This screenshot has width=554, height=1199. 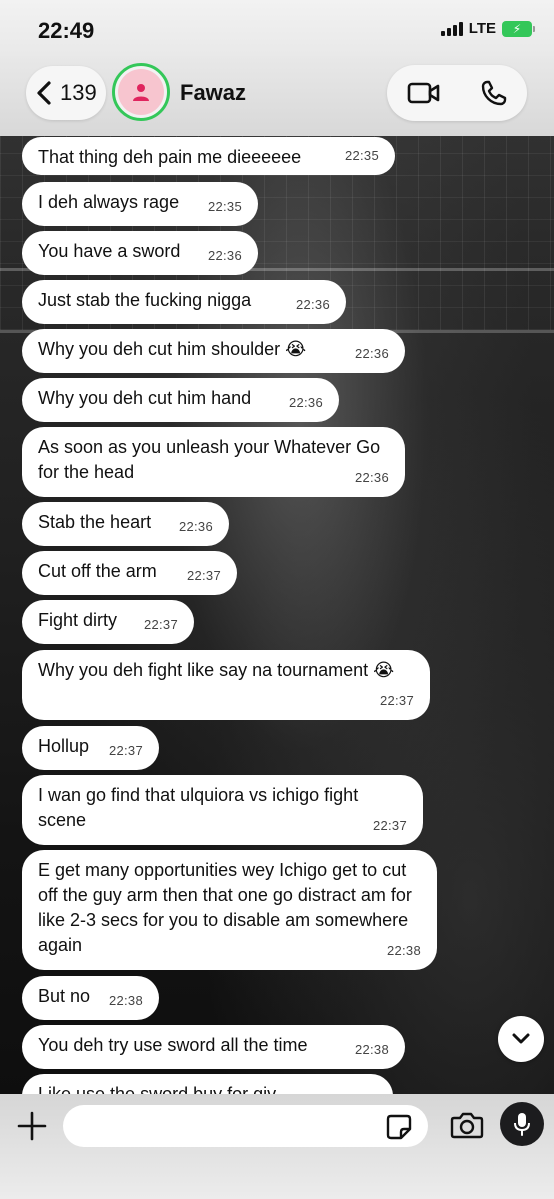 I want to click on chevron-down-icon, so click(x=521, y=1038).